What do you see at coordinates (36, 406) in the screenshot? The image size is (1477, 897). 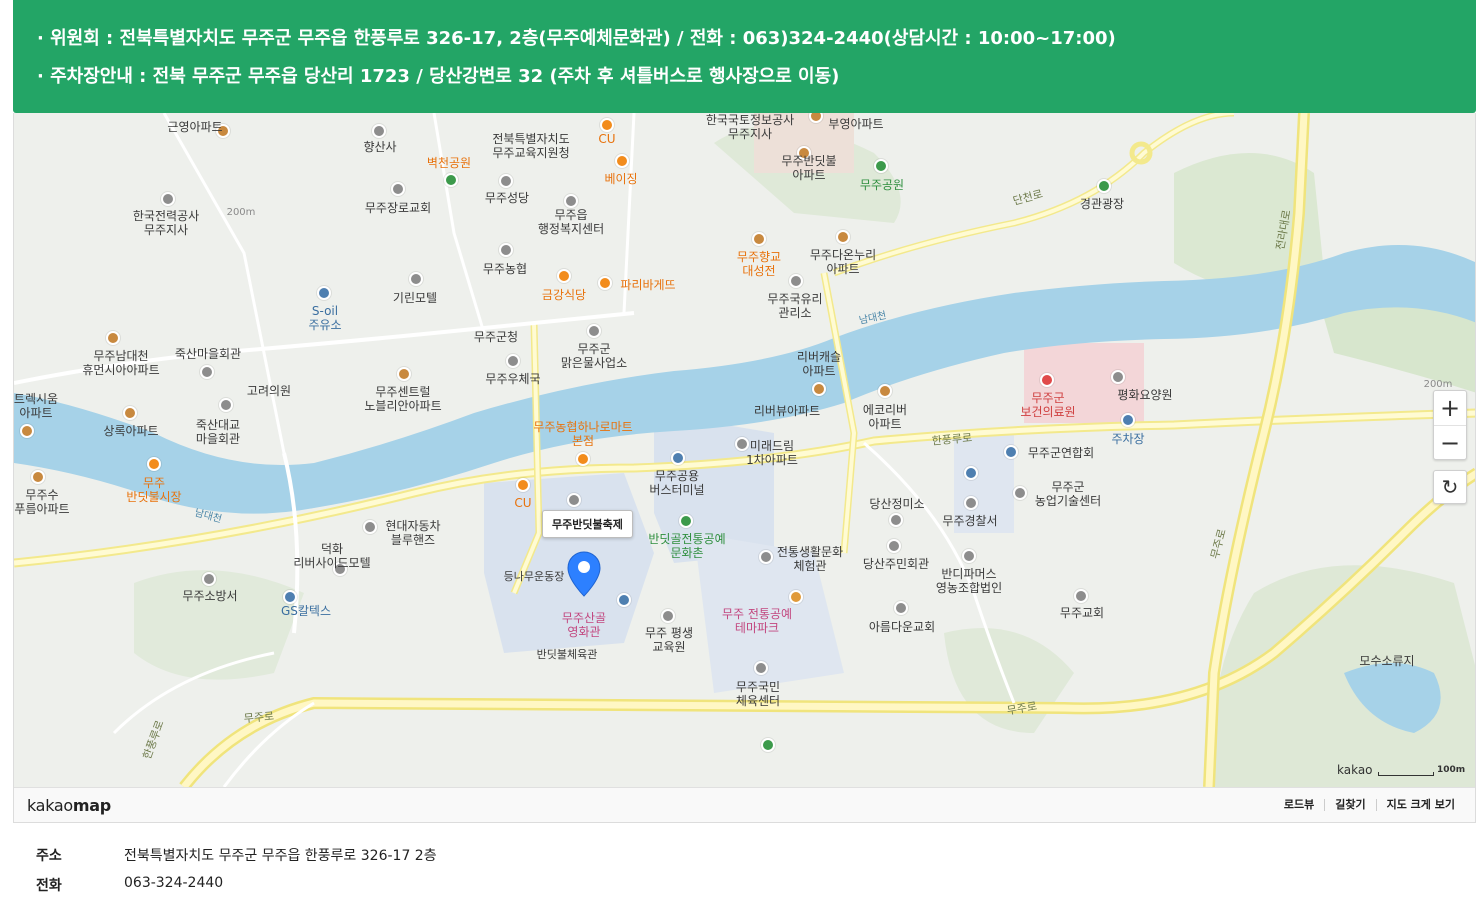 I see `map-label: 트렉시움 아파트` at bounding box center [36, 406].